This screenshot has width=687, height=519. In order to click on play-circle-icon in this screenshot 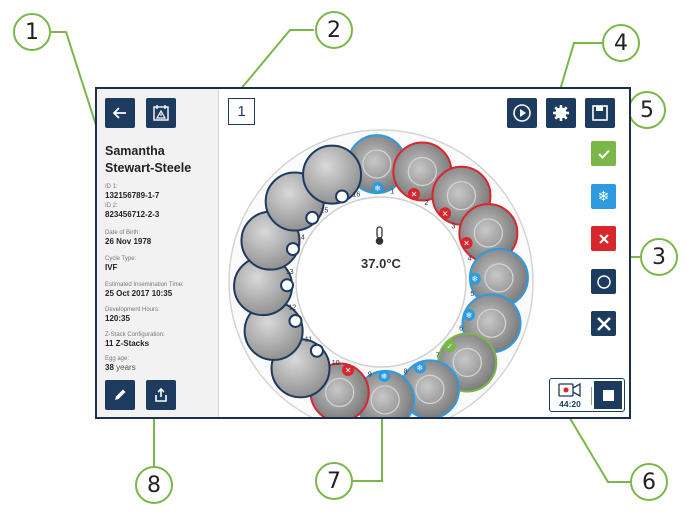, I will do `click(522, 113)`.